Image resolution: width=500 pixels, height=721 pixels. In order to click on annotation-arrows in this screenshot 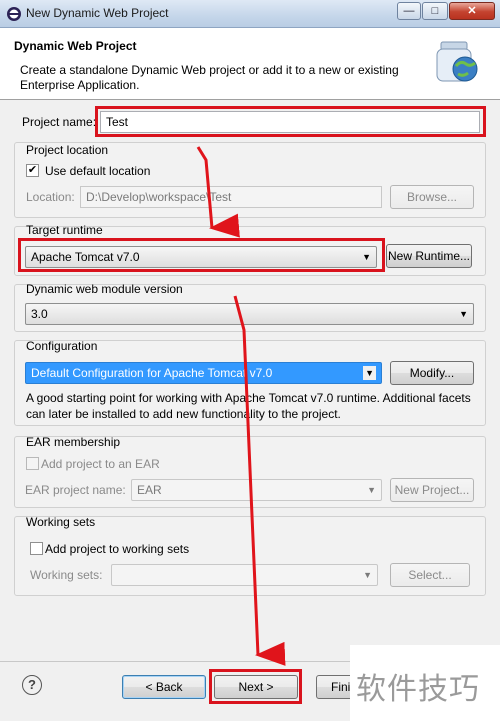, I will do `click(241, 406)`.